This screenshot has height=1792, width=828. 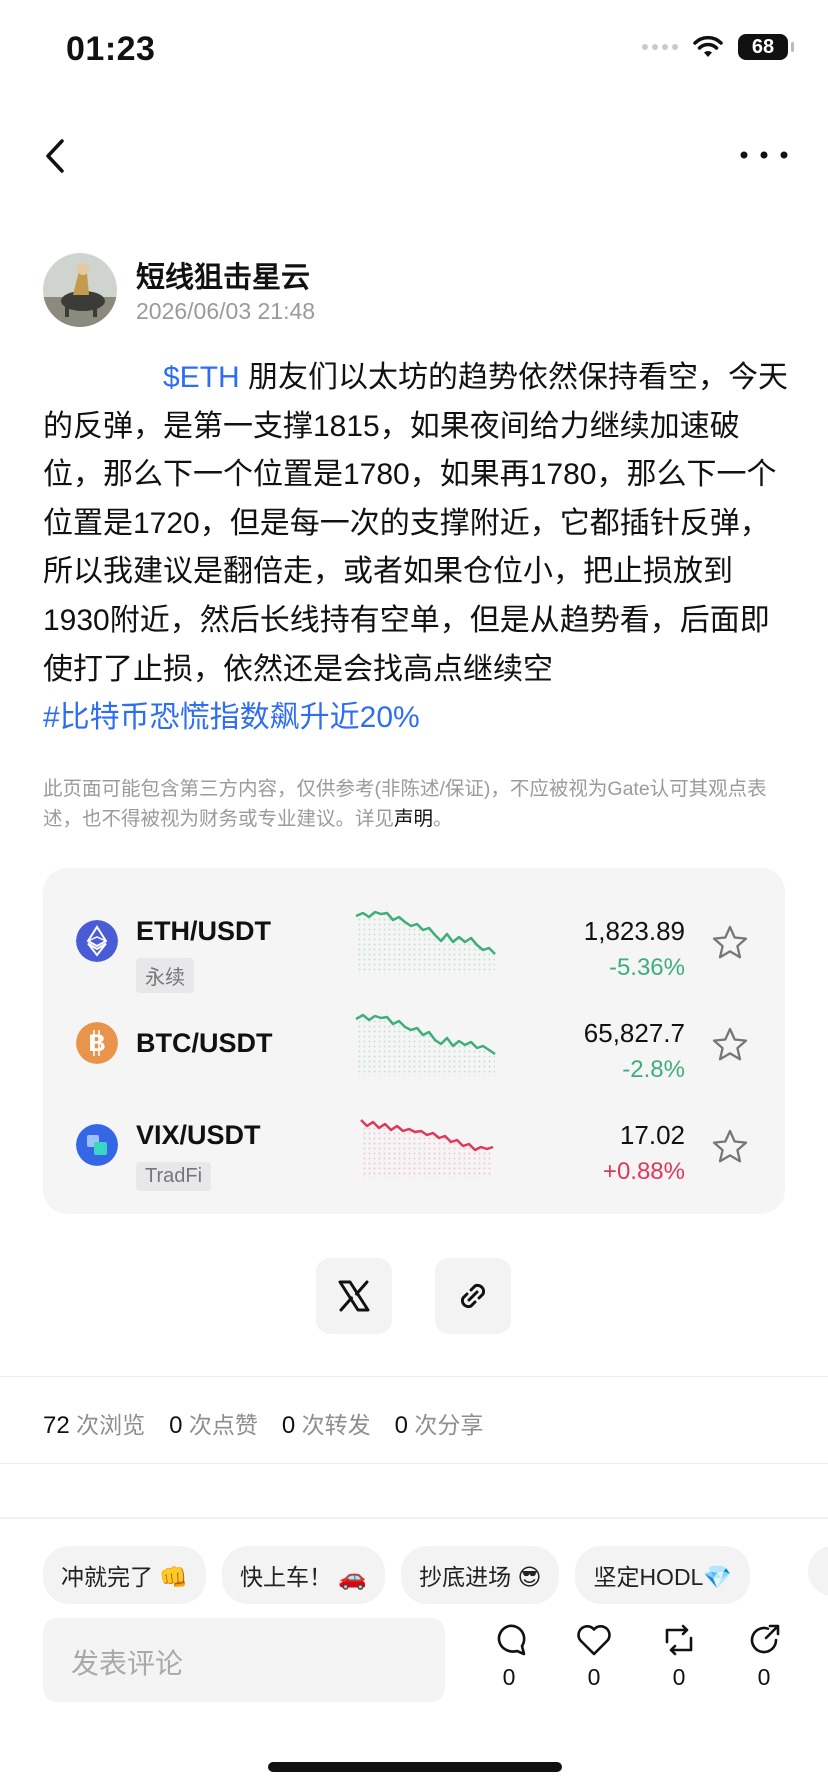 What do you see at coordinates (270, 1423) in the screenshot?
I see `post-stats: 72 次浏览 0 次点赞 0 次转发 0 次分享` at bounding box center [270, 1423].